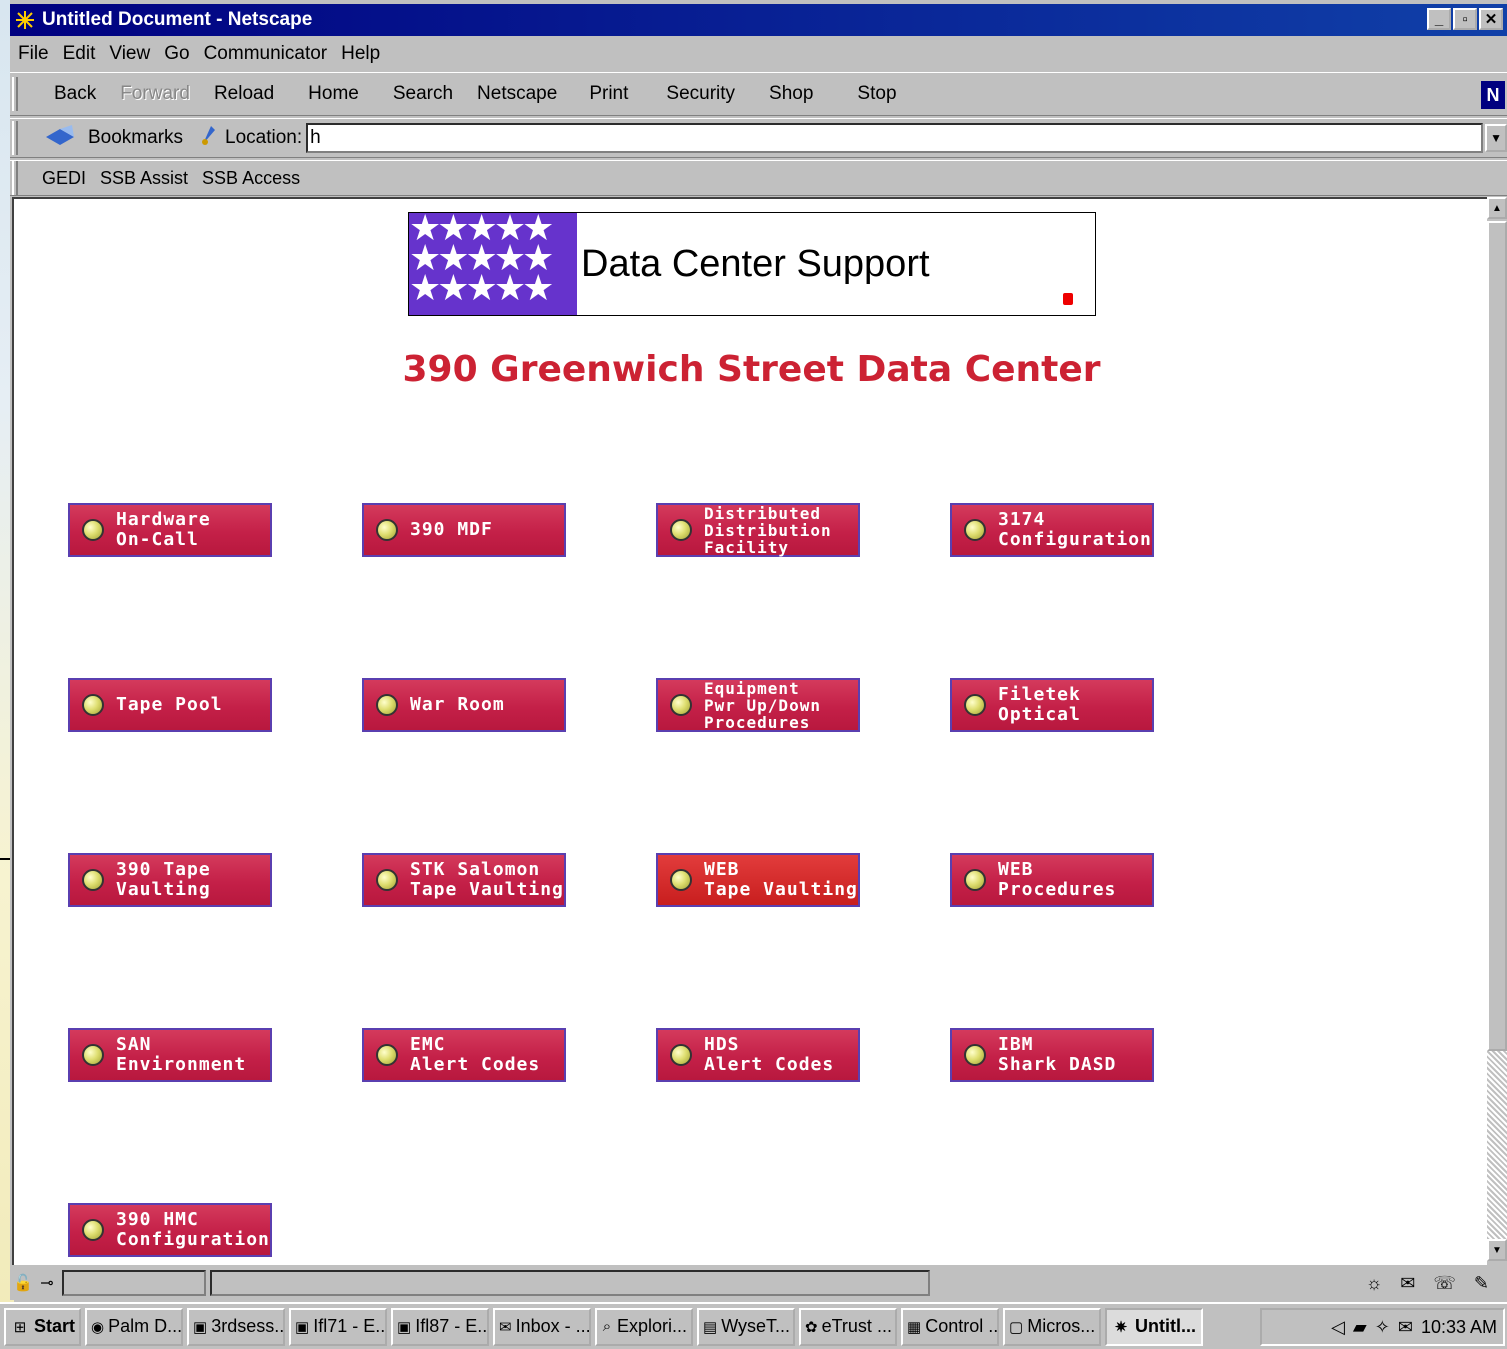  What do you see at coordinates (177, 19) in the screenshot?
I see `window-title: Untitled Document - Netscape` at bounding box center [177, 19].